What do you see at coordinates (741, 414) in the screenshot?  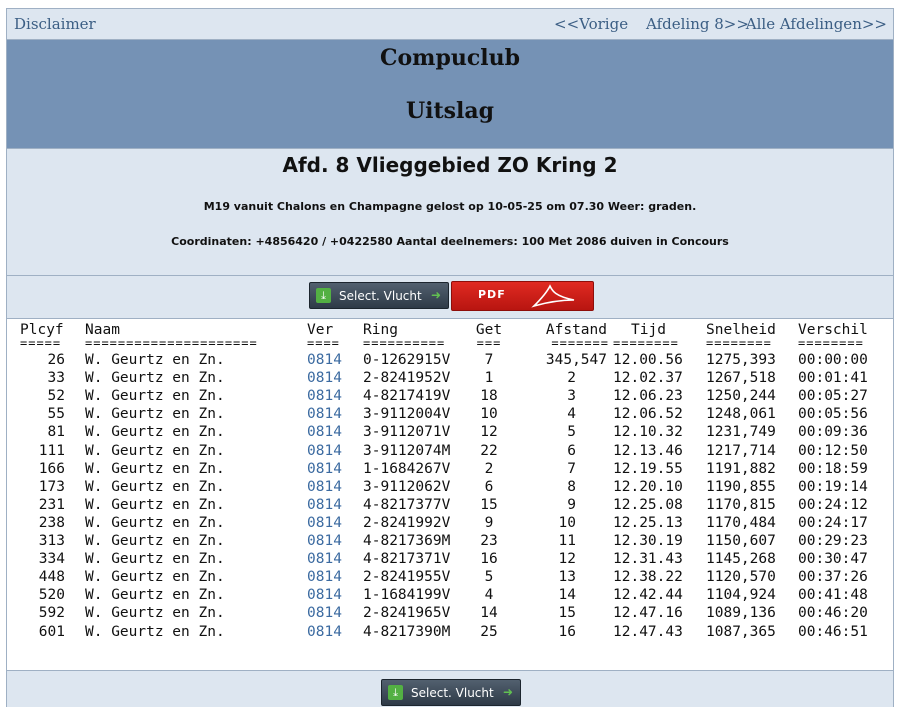 I see `cell-snelheid: 1248,061` at bounding box center [741, 414].